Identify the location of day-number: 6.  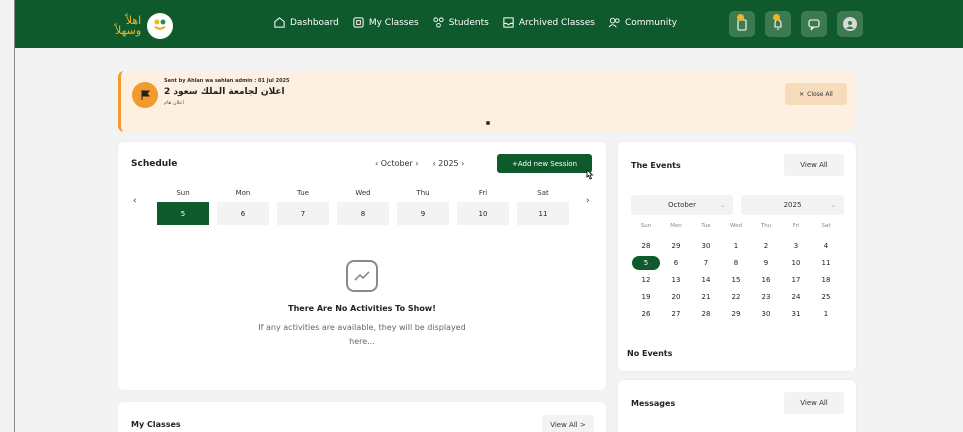
(243, 213).